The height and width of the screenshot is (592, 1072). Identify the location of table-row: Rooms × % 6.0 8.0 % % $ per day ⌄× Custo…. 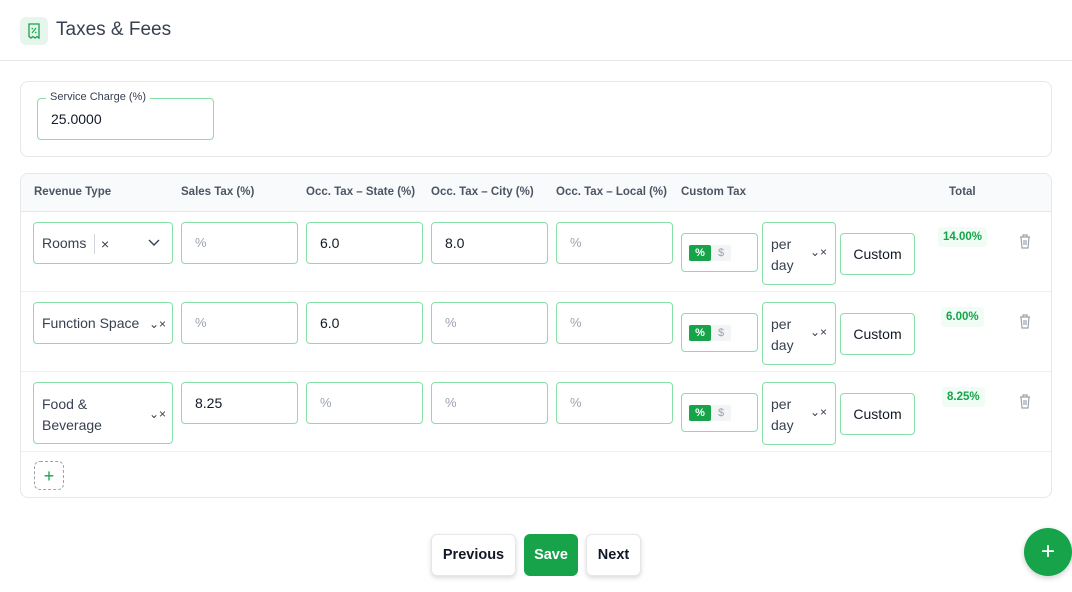
(536, 252).